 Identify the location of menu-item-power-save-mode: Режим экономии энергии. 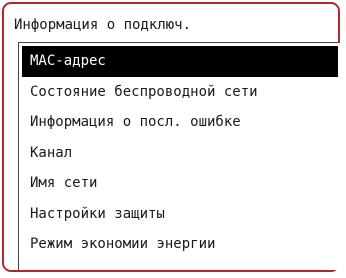
(180, 244).